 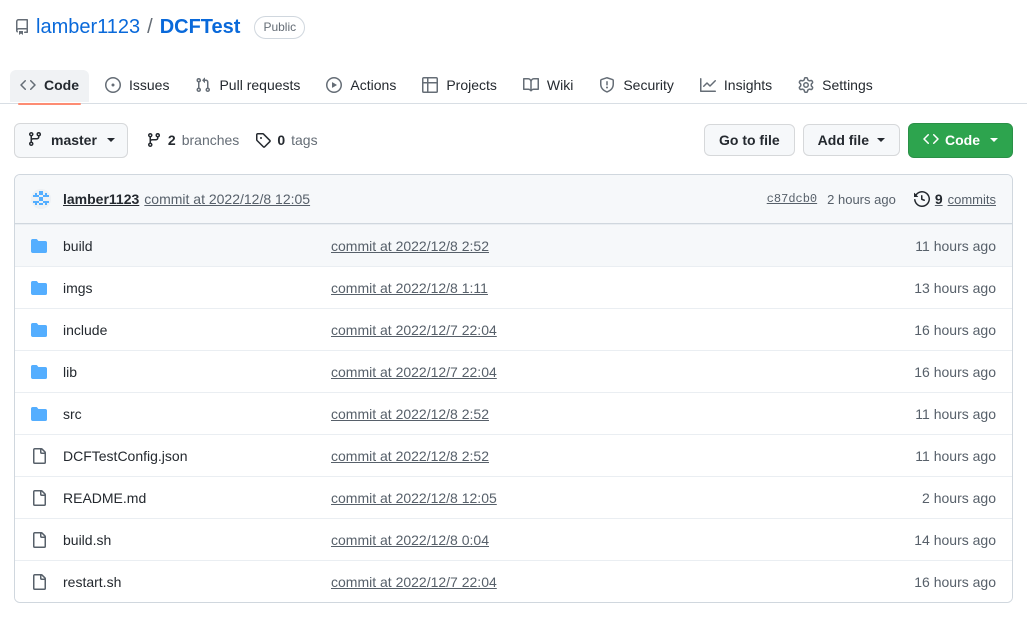 What do you see at coordinates (843, 140) in the screenshot?
I see `add-file-label: Add file` at bounding box center [843, 140].